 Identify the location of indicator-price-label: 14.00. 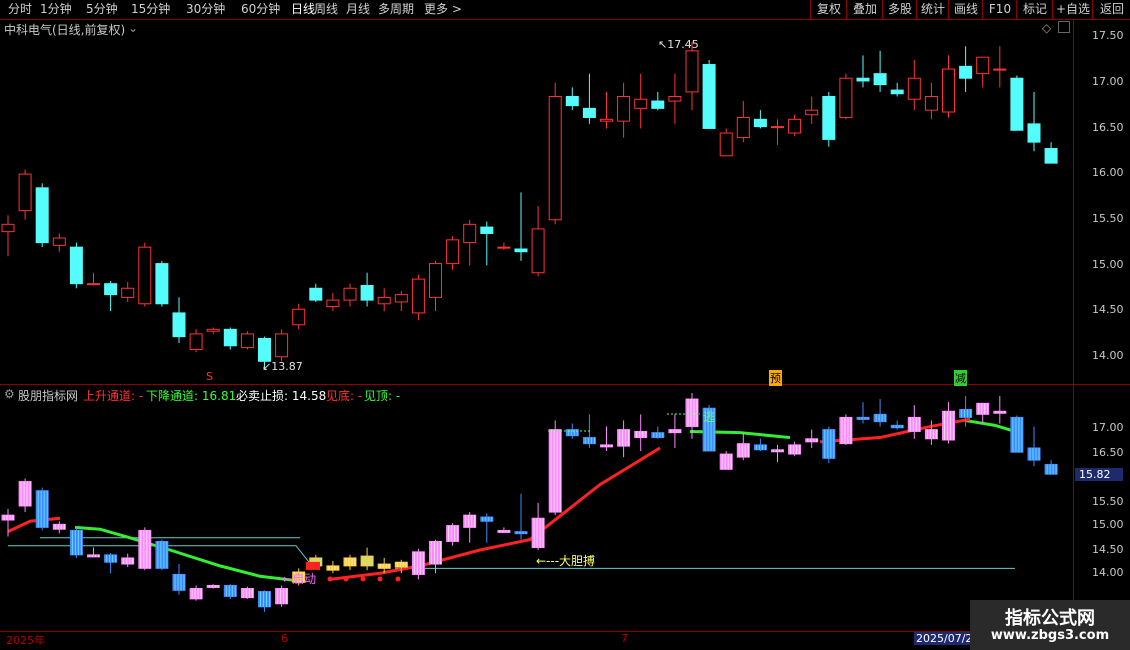
(1108, 572).